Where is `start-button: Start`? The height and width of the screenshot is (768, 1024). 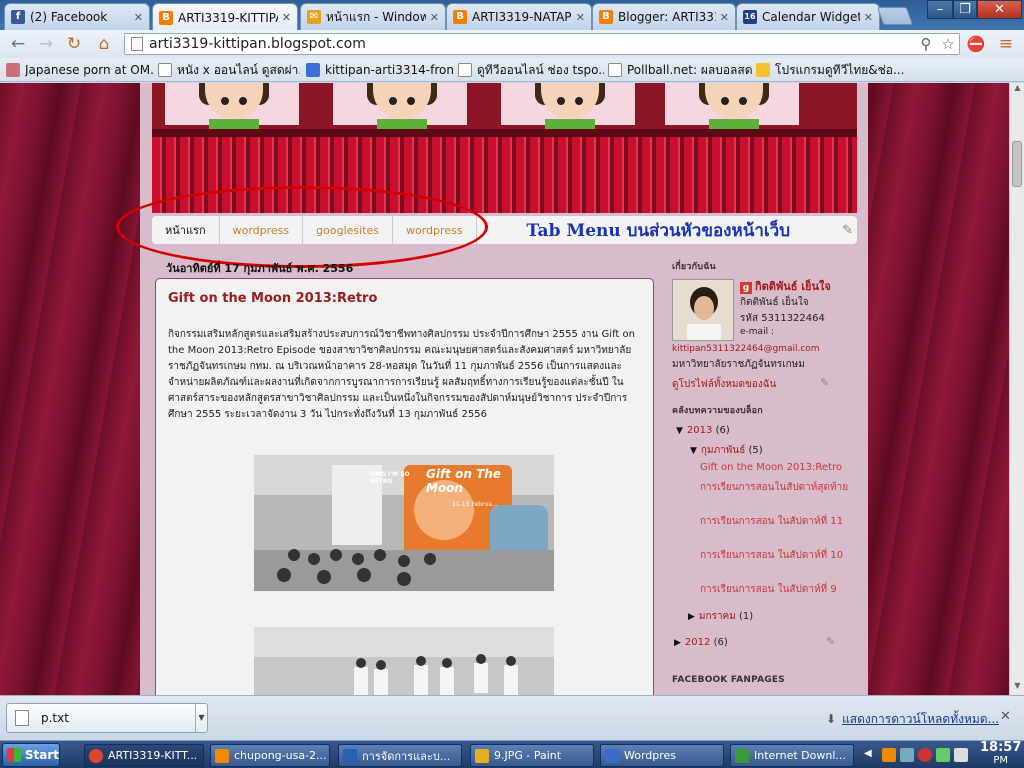
start-button: Start is located at coordinates (31, 755).